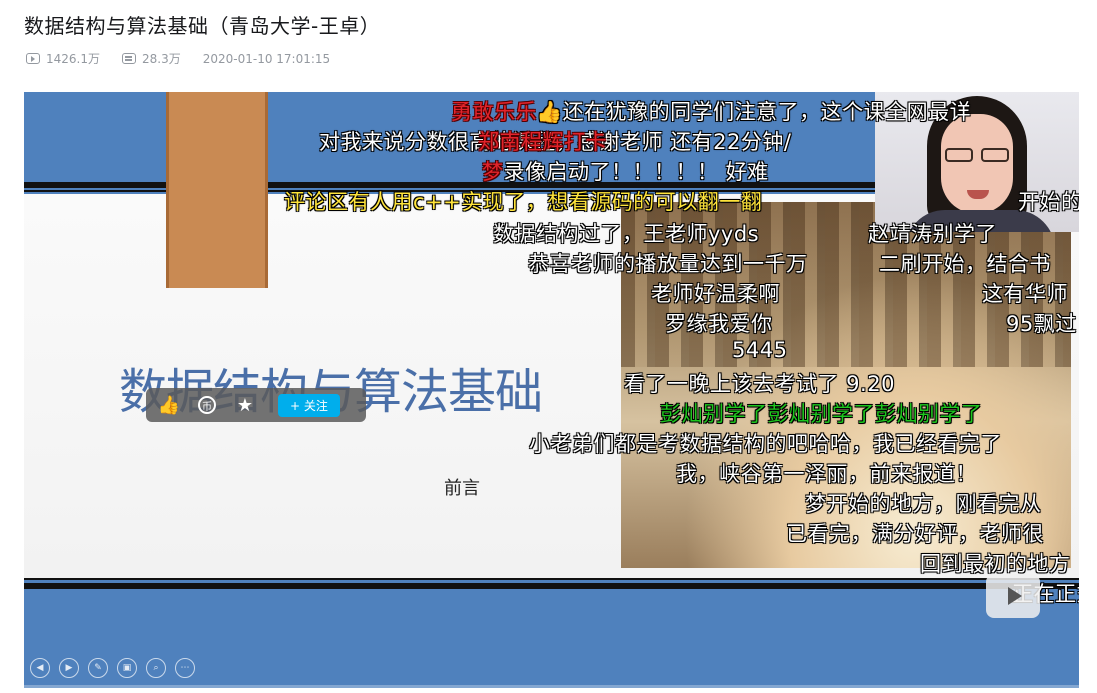 The height and width of the screenshot is (693, 1097). Describe the element at coordinates (202, 26) in the screenshot. I see `video-title: 数据结构与算法基础（青岛大学-王卓）` at that location.